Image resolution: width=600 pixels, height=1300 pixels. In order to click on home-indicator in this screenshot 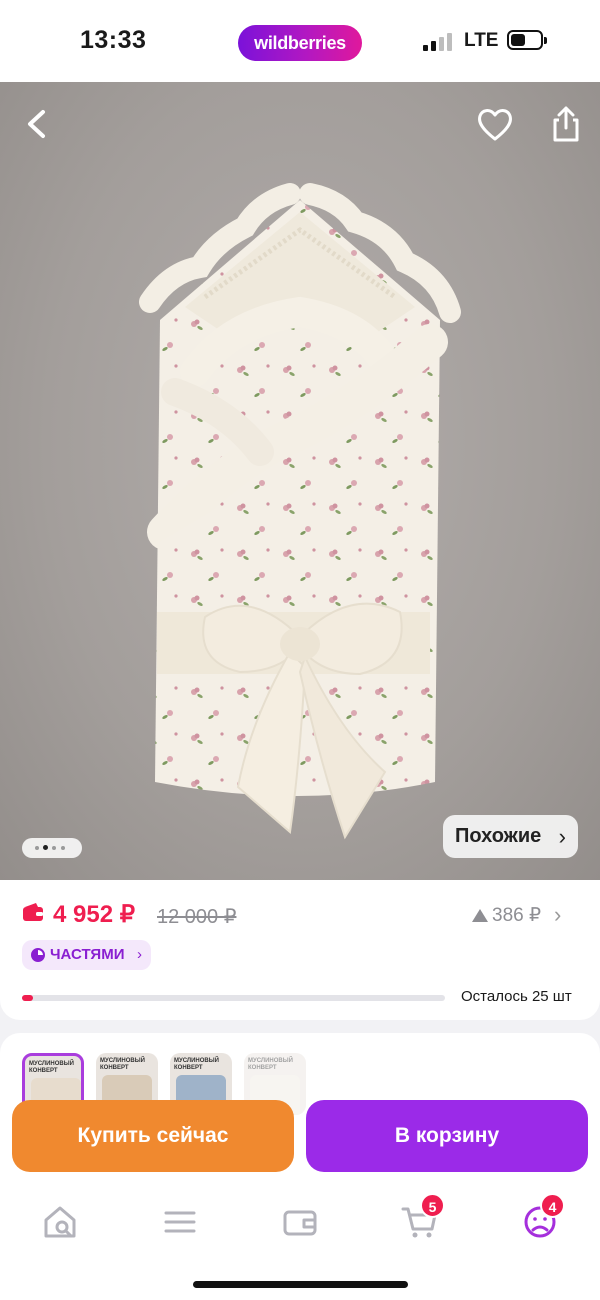, I will do `click(300, 1284)`.